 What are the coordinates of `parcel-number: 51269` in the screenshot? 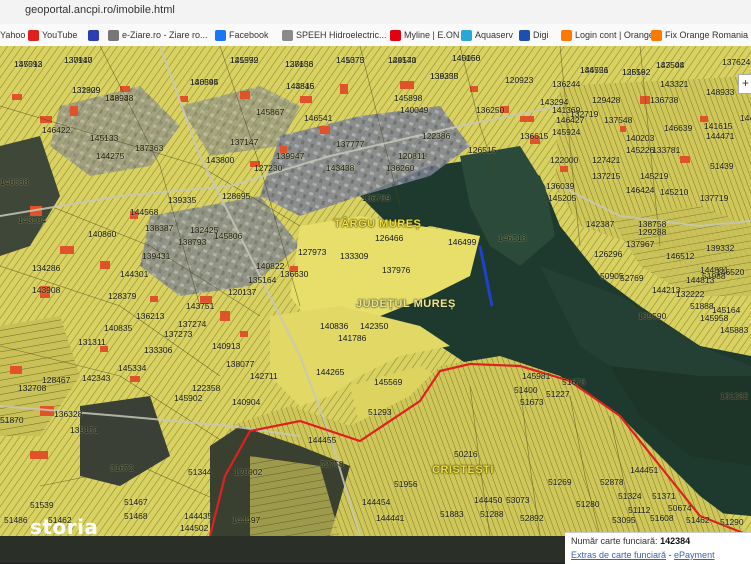 It's located at (560, 482).